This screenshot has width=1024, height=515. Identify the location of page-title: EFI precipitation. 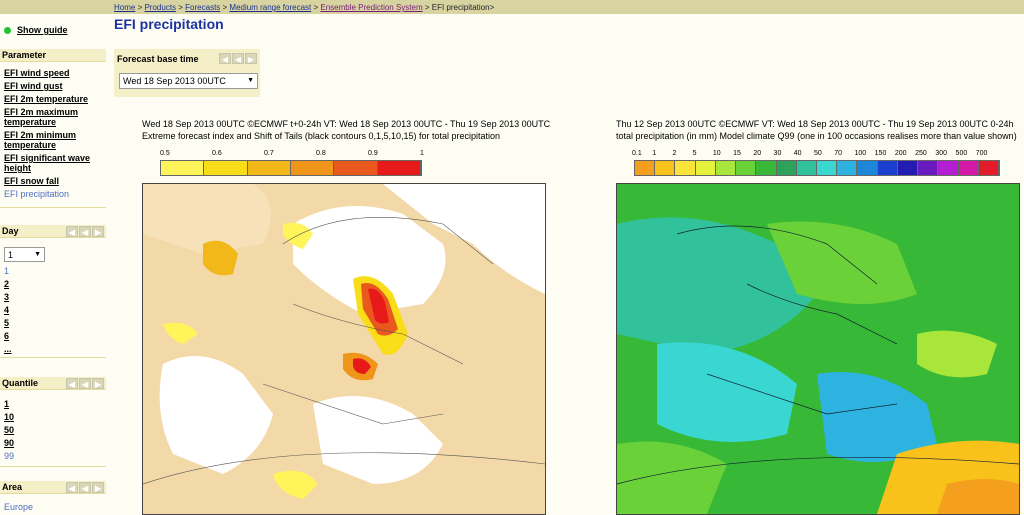
(169, 24).